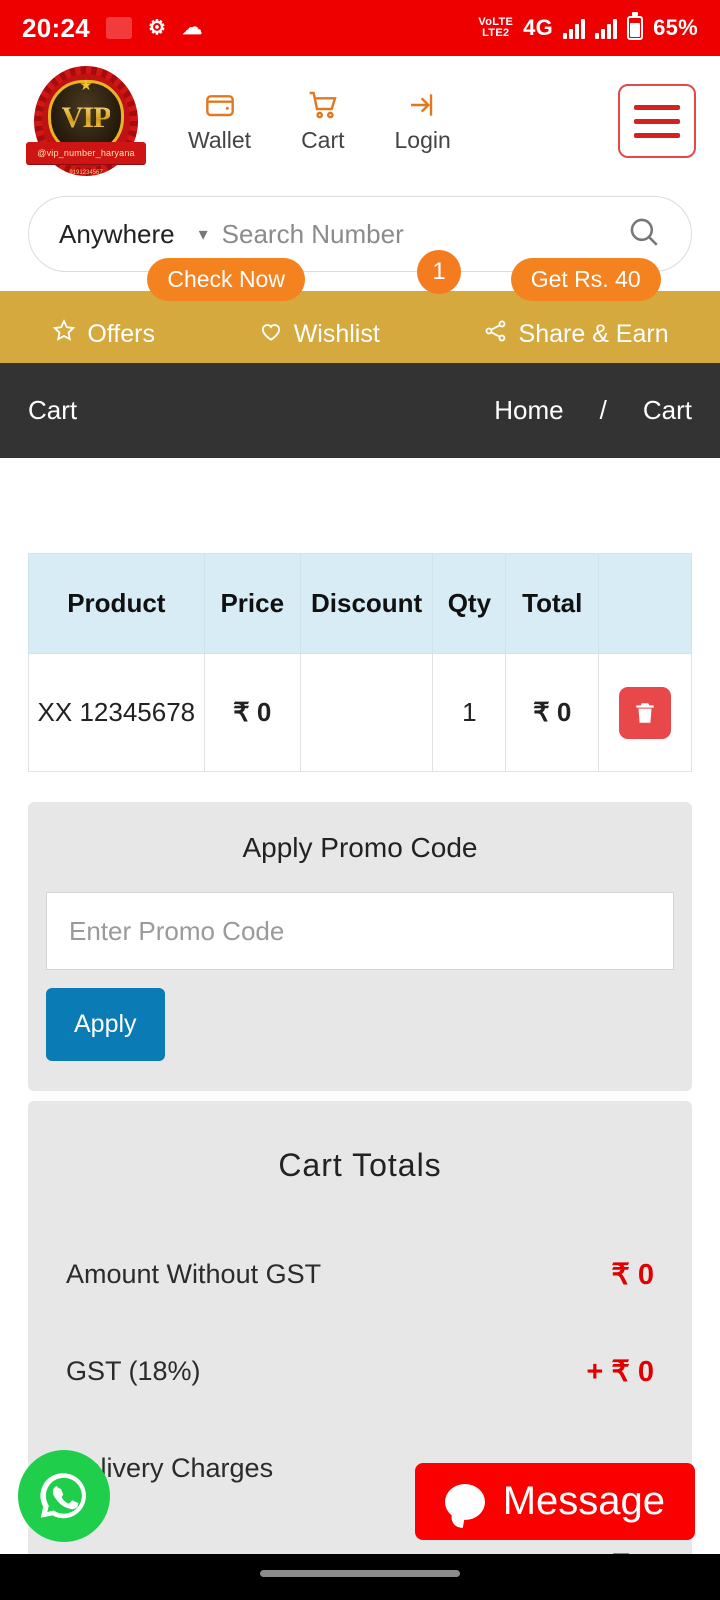 Image resolution: width=720 pixels, height=1600 pixels. I want to click on settings-gear-icon: ⚙, so click(157, 28).